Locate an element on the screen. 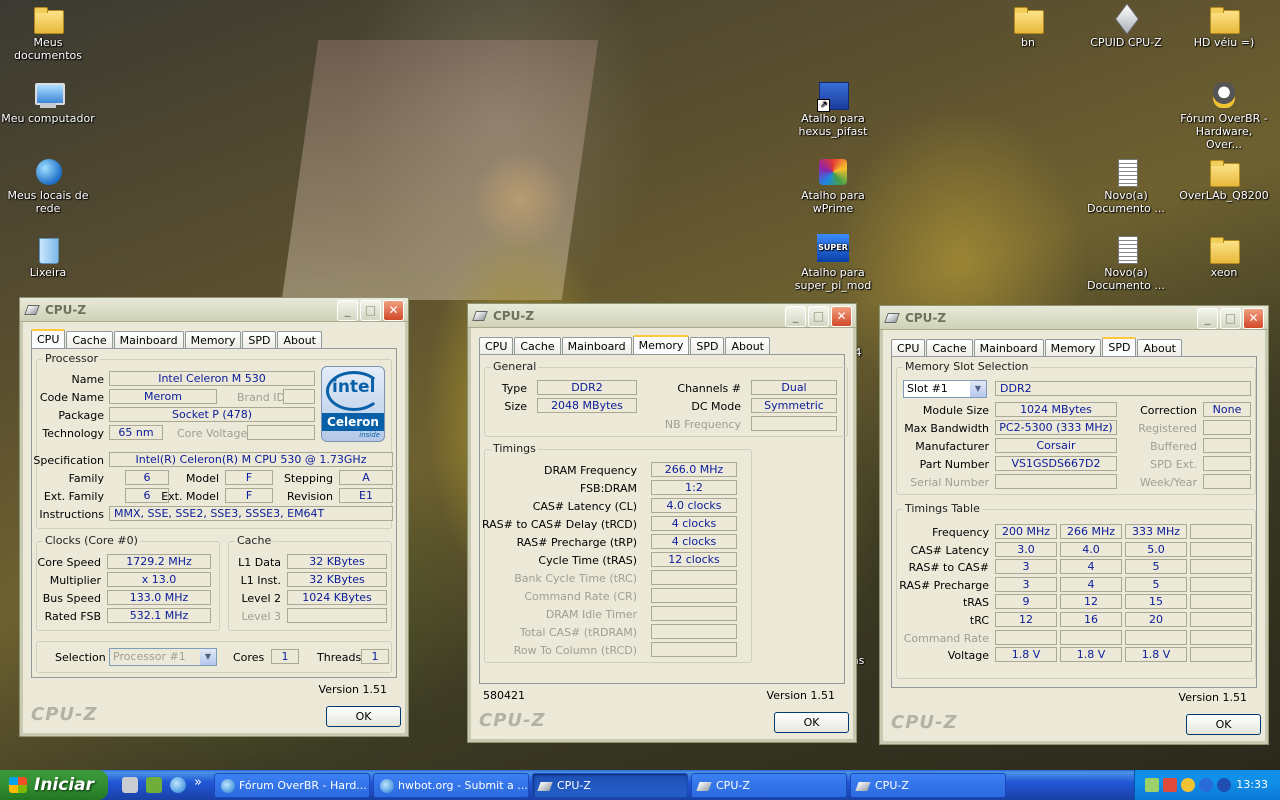  level3-label: Level 3 is located at coordinates (261, 616).